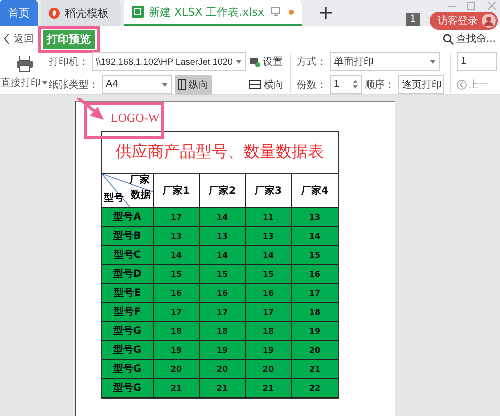 The image size is (500, 416). I want to click on settings-button: 设置, so click(266, 61).